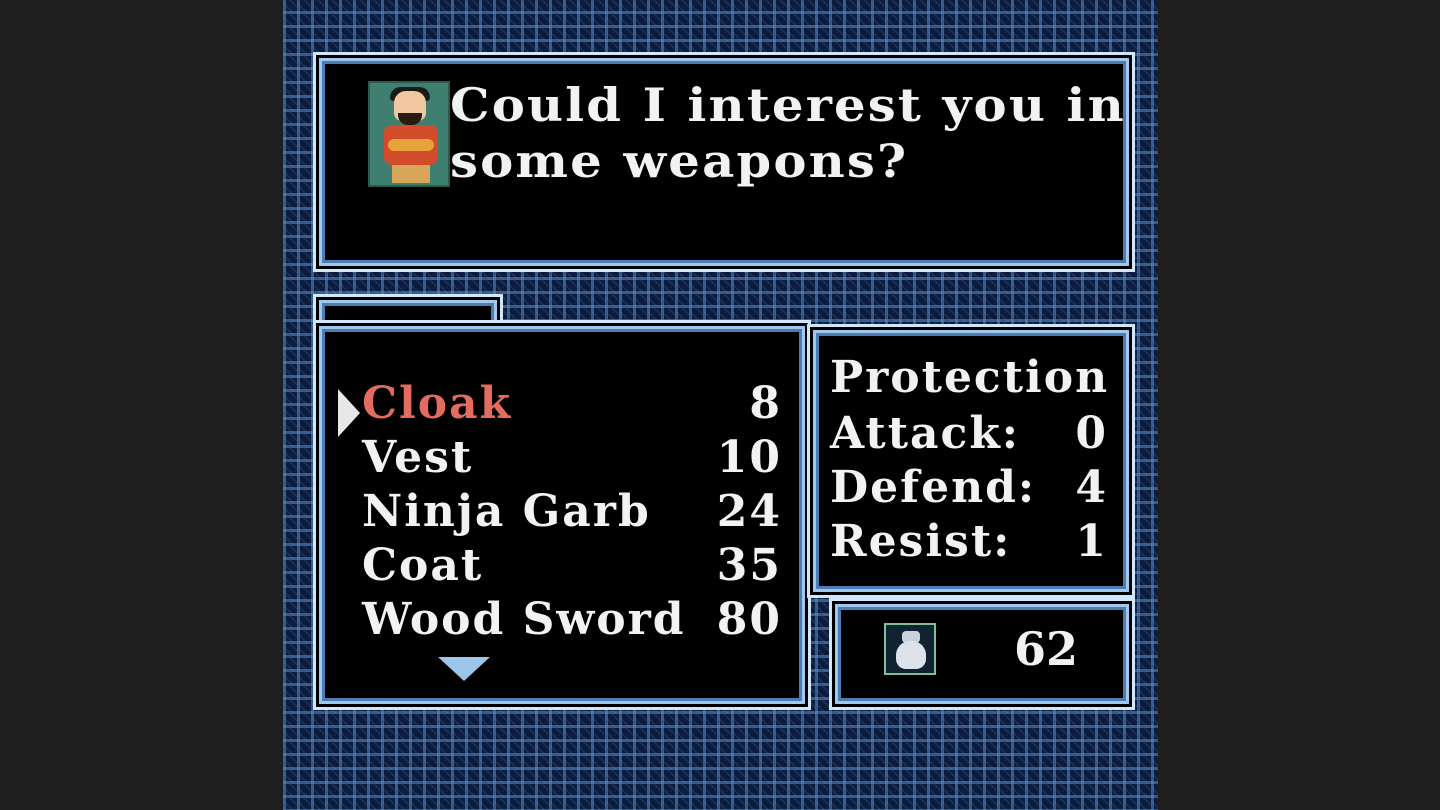  Describe the element at coordinates (749, 565) in the screenshot. I see `item-price: 35` at that location.